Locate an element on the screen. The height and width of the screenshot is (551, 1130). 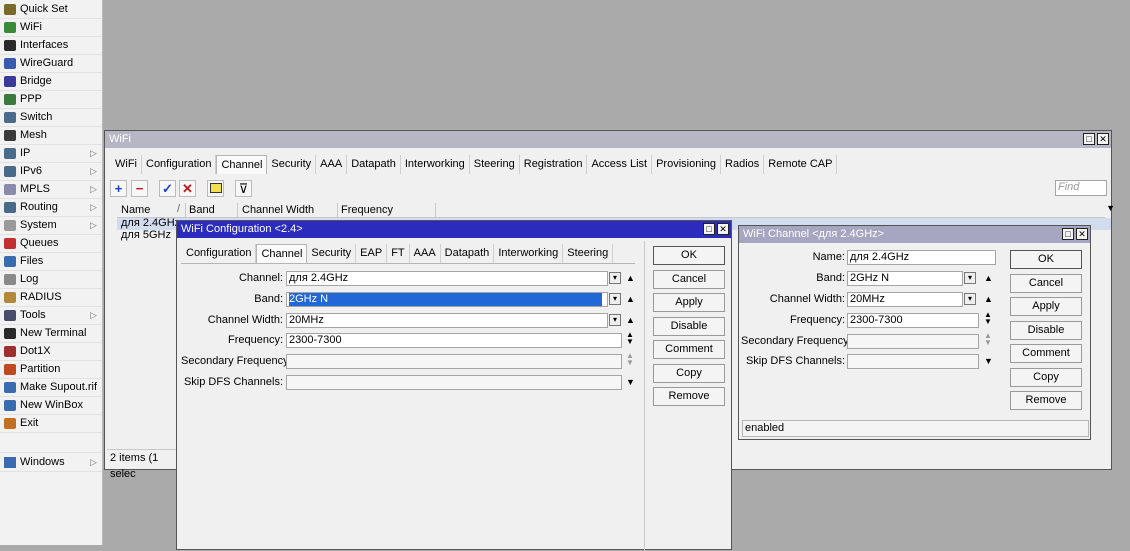
sidebar-item-exit: Exit is located at coordinates (51, 423).